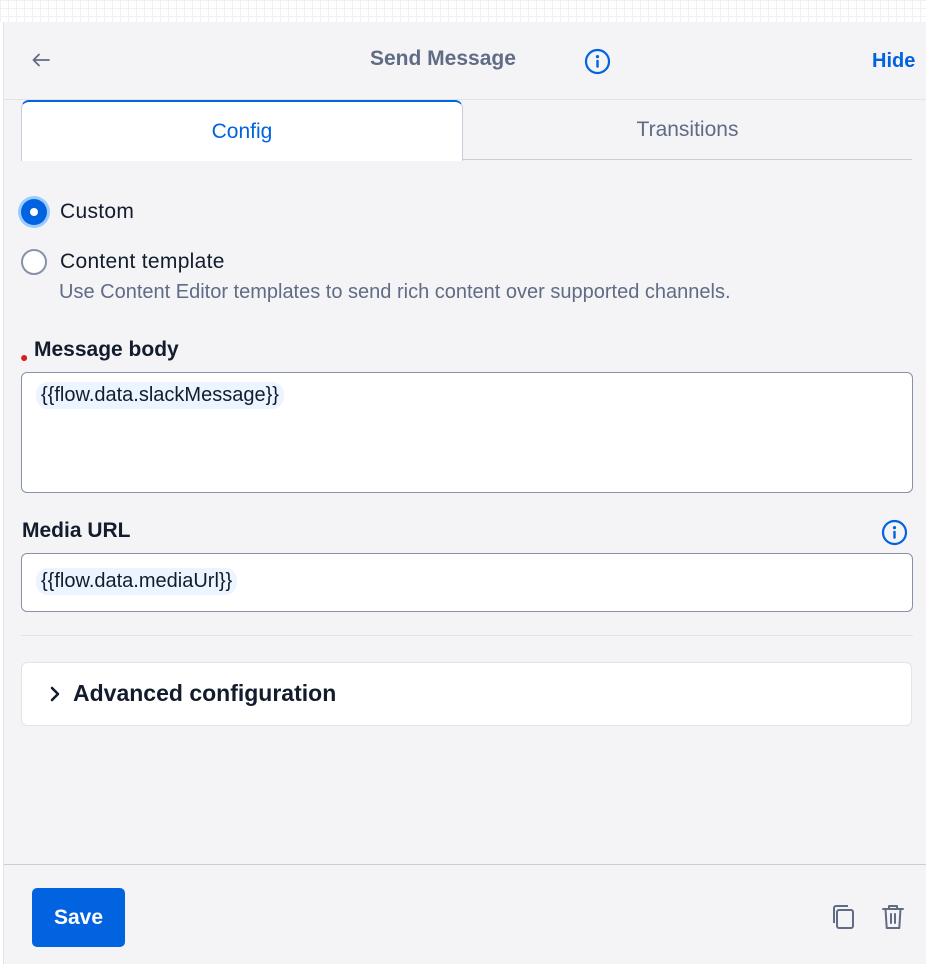 Image resolution: width=926 pixels, height=964 pixels. Describe the element at coordinates (160, 395) in the screenshot. I see `variable-chip: {{flow.data.slackMessage}}` at that location.